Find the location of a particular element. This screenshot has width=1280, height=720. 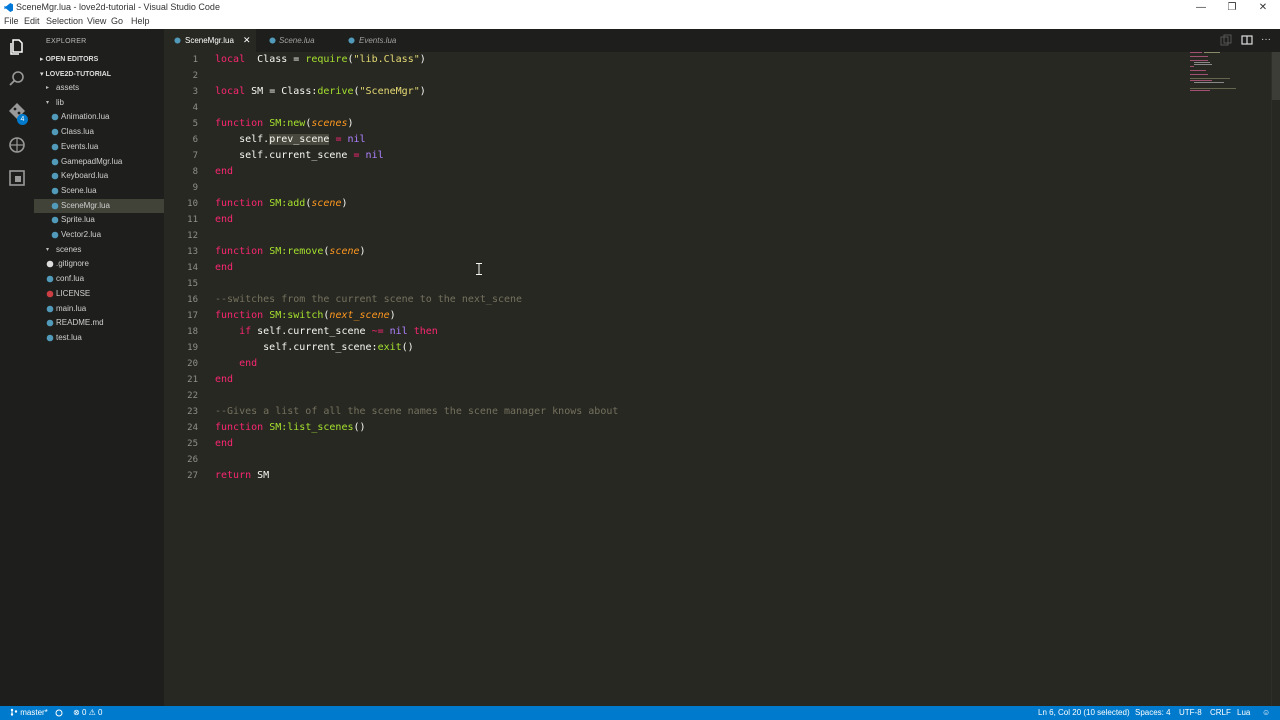

code-line: 10 function SM:add(scene) is located at coordinates (674, 204).